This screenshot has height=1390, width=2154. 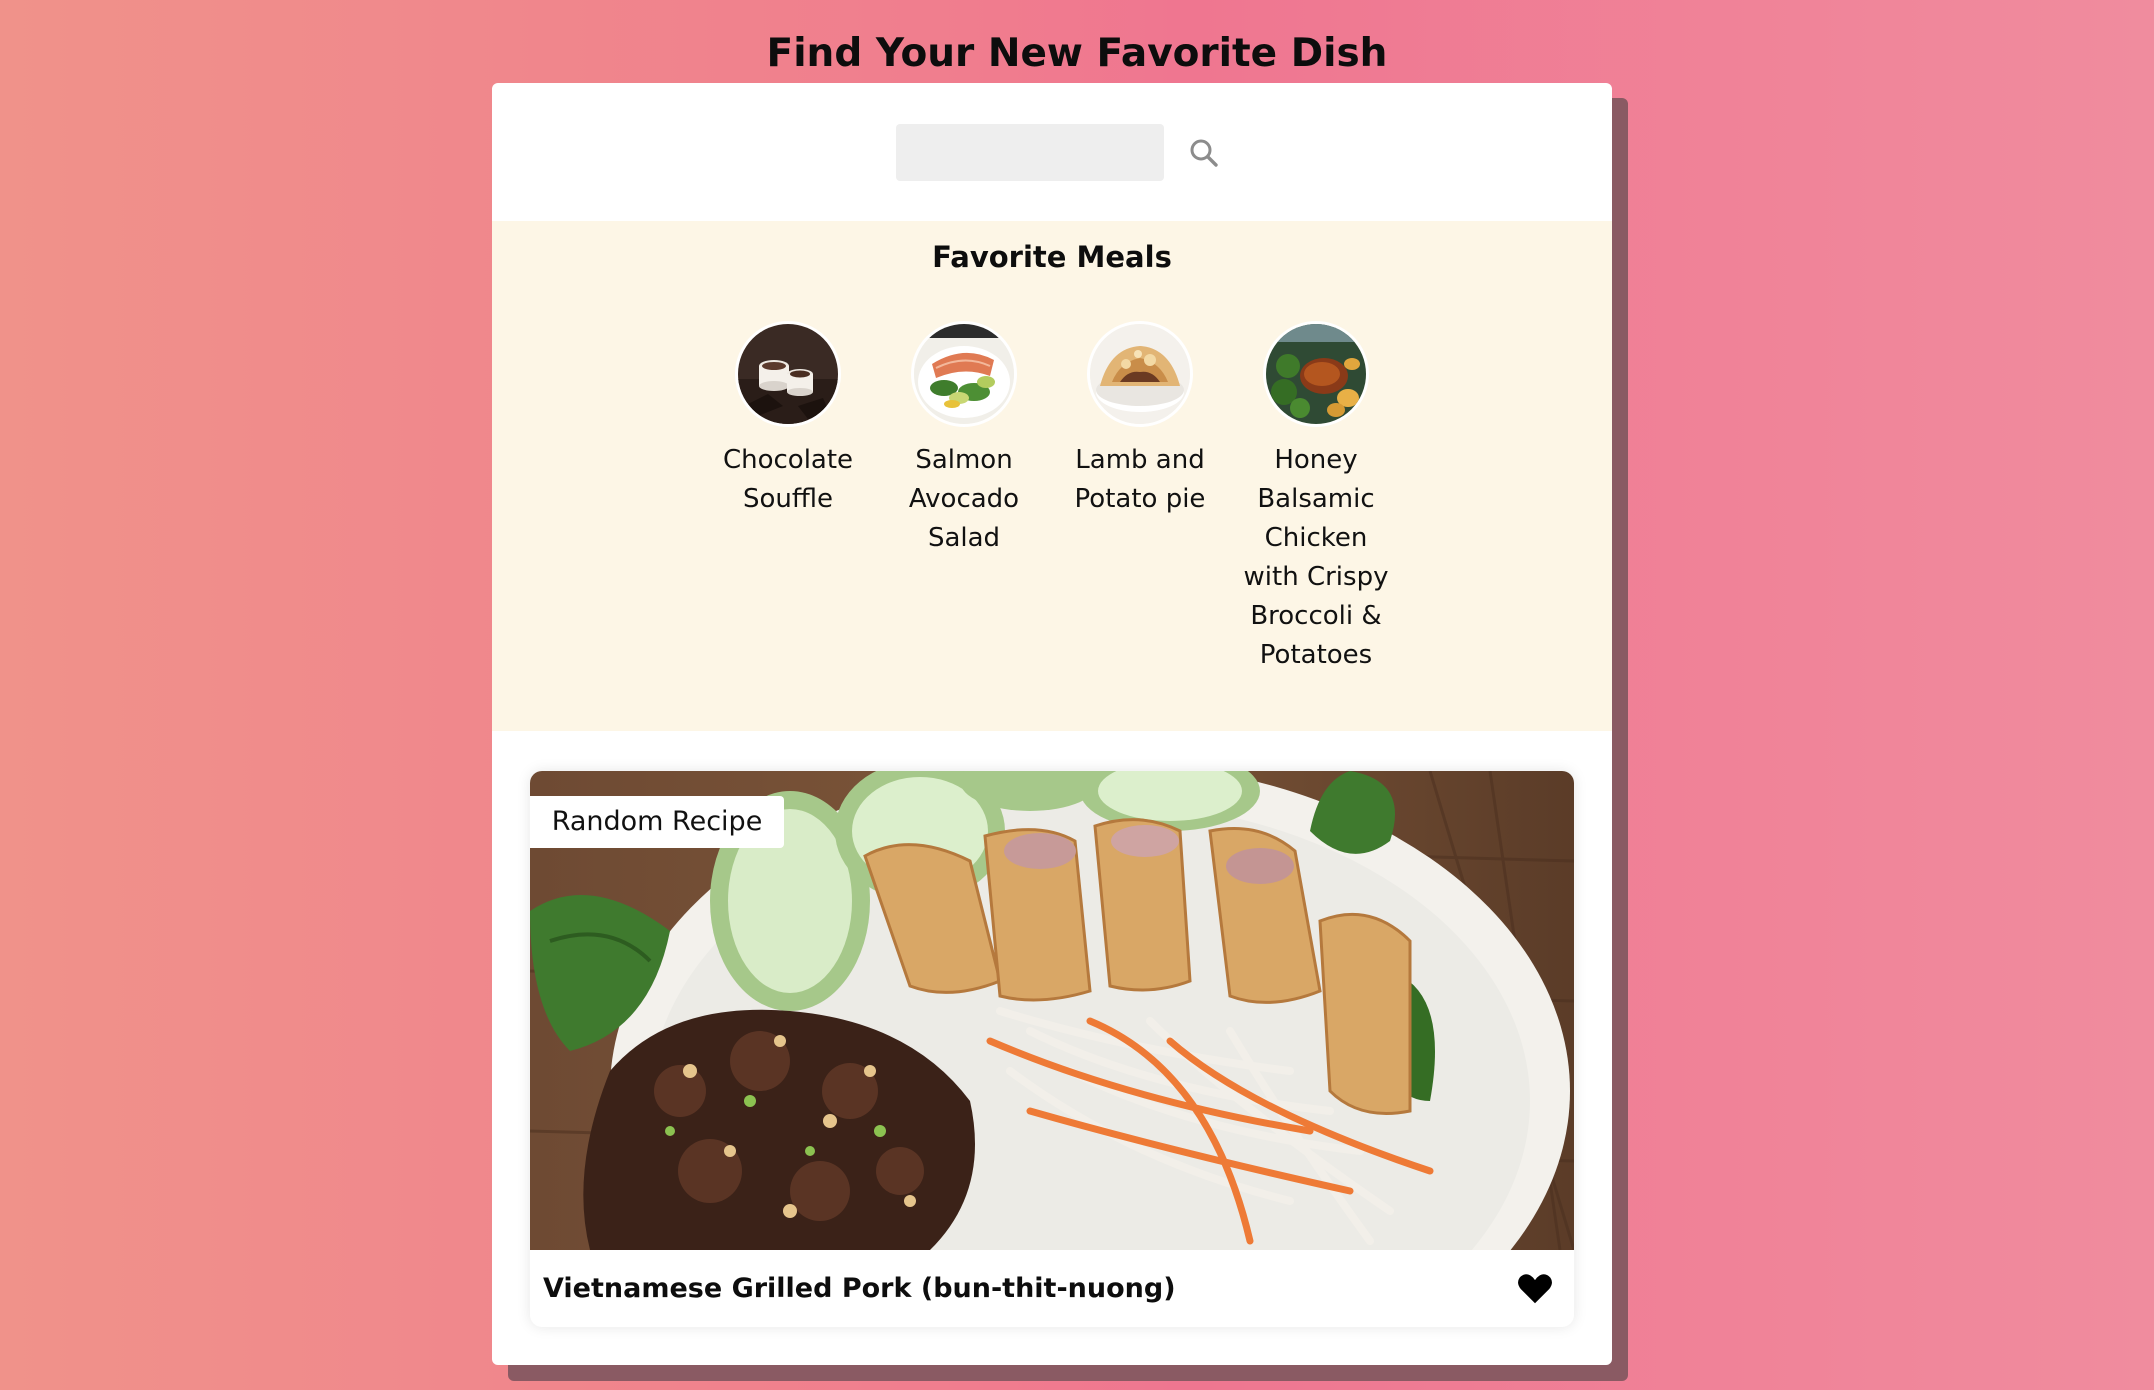 What do you see at coordinates (1140, 479) in the screenshot?
I see `favorite-meal-name: Lamb and Potato pie` at bounding box center [1140, 479].